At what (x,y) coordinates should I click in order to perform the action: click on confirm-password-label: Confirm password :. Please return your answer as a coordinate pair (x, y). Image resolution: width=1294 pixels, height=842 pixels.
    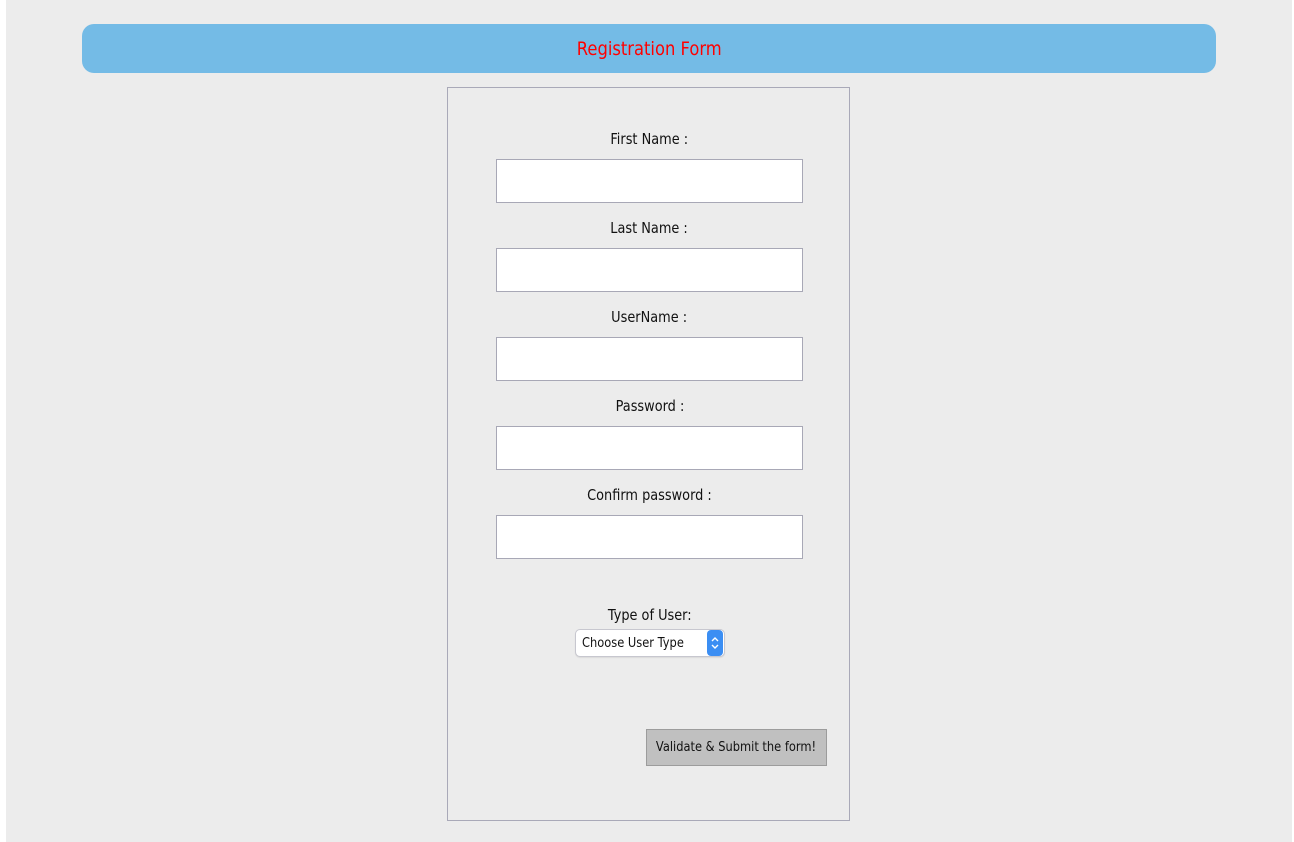
    Looking at the image, I should click on (649, 495).